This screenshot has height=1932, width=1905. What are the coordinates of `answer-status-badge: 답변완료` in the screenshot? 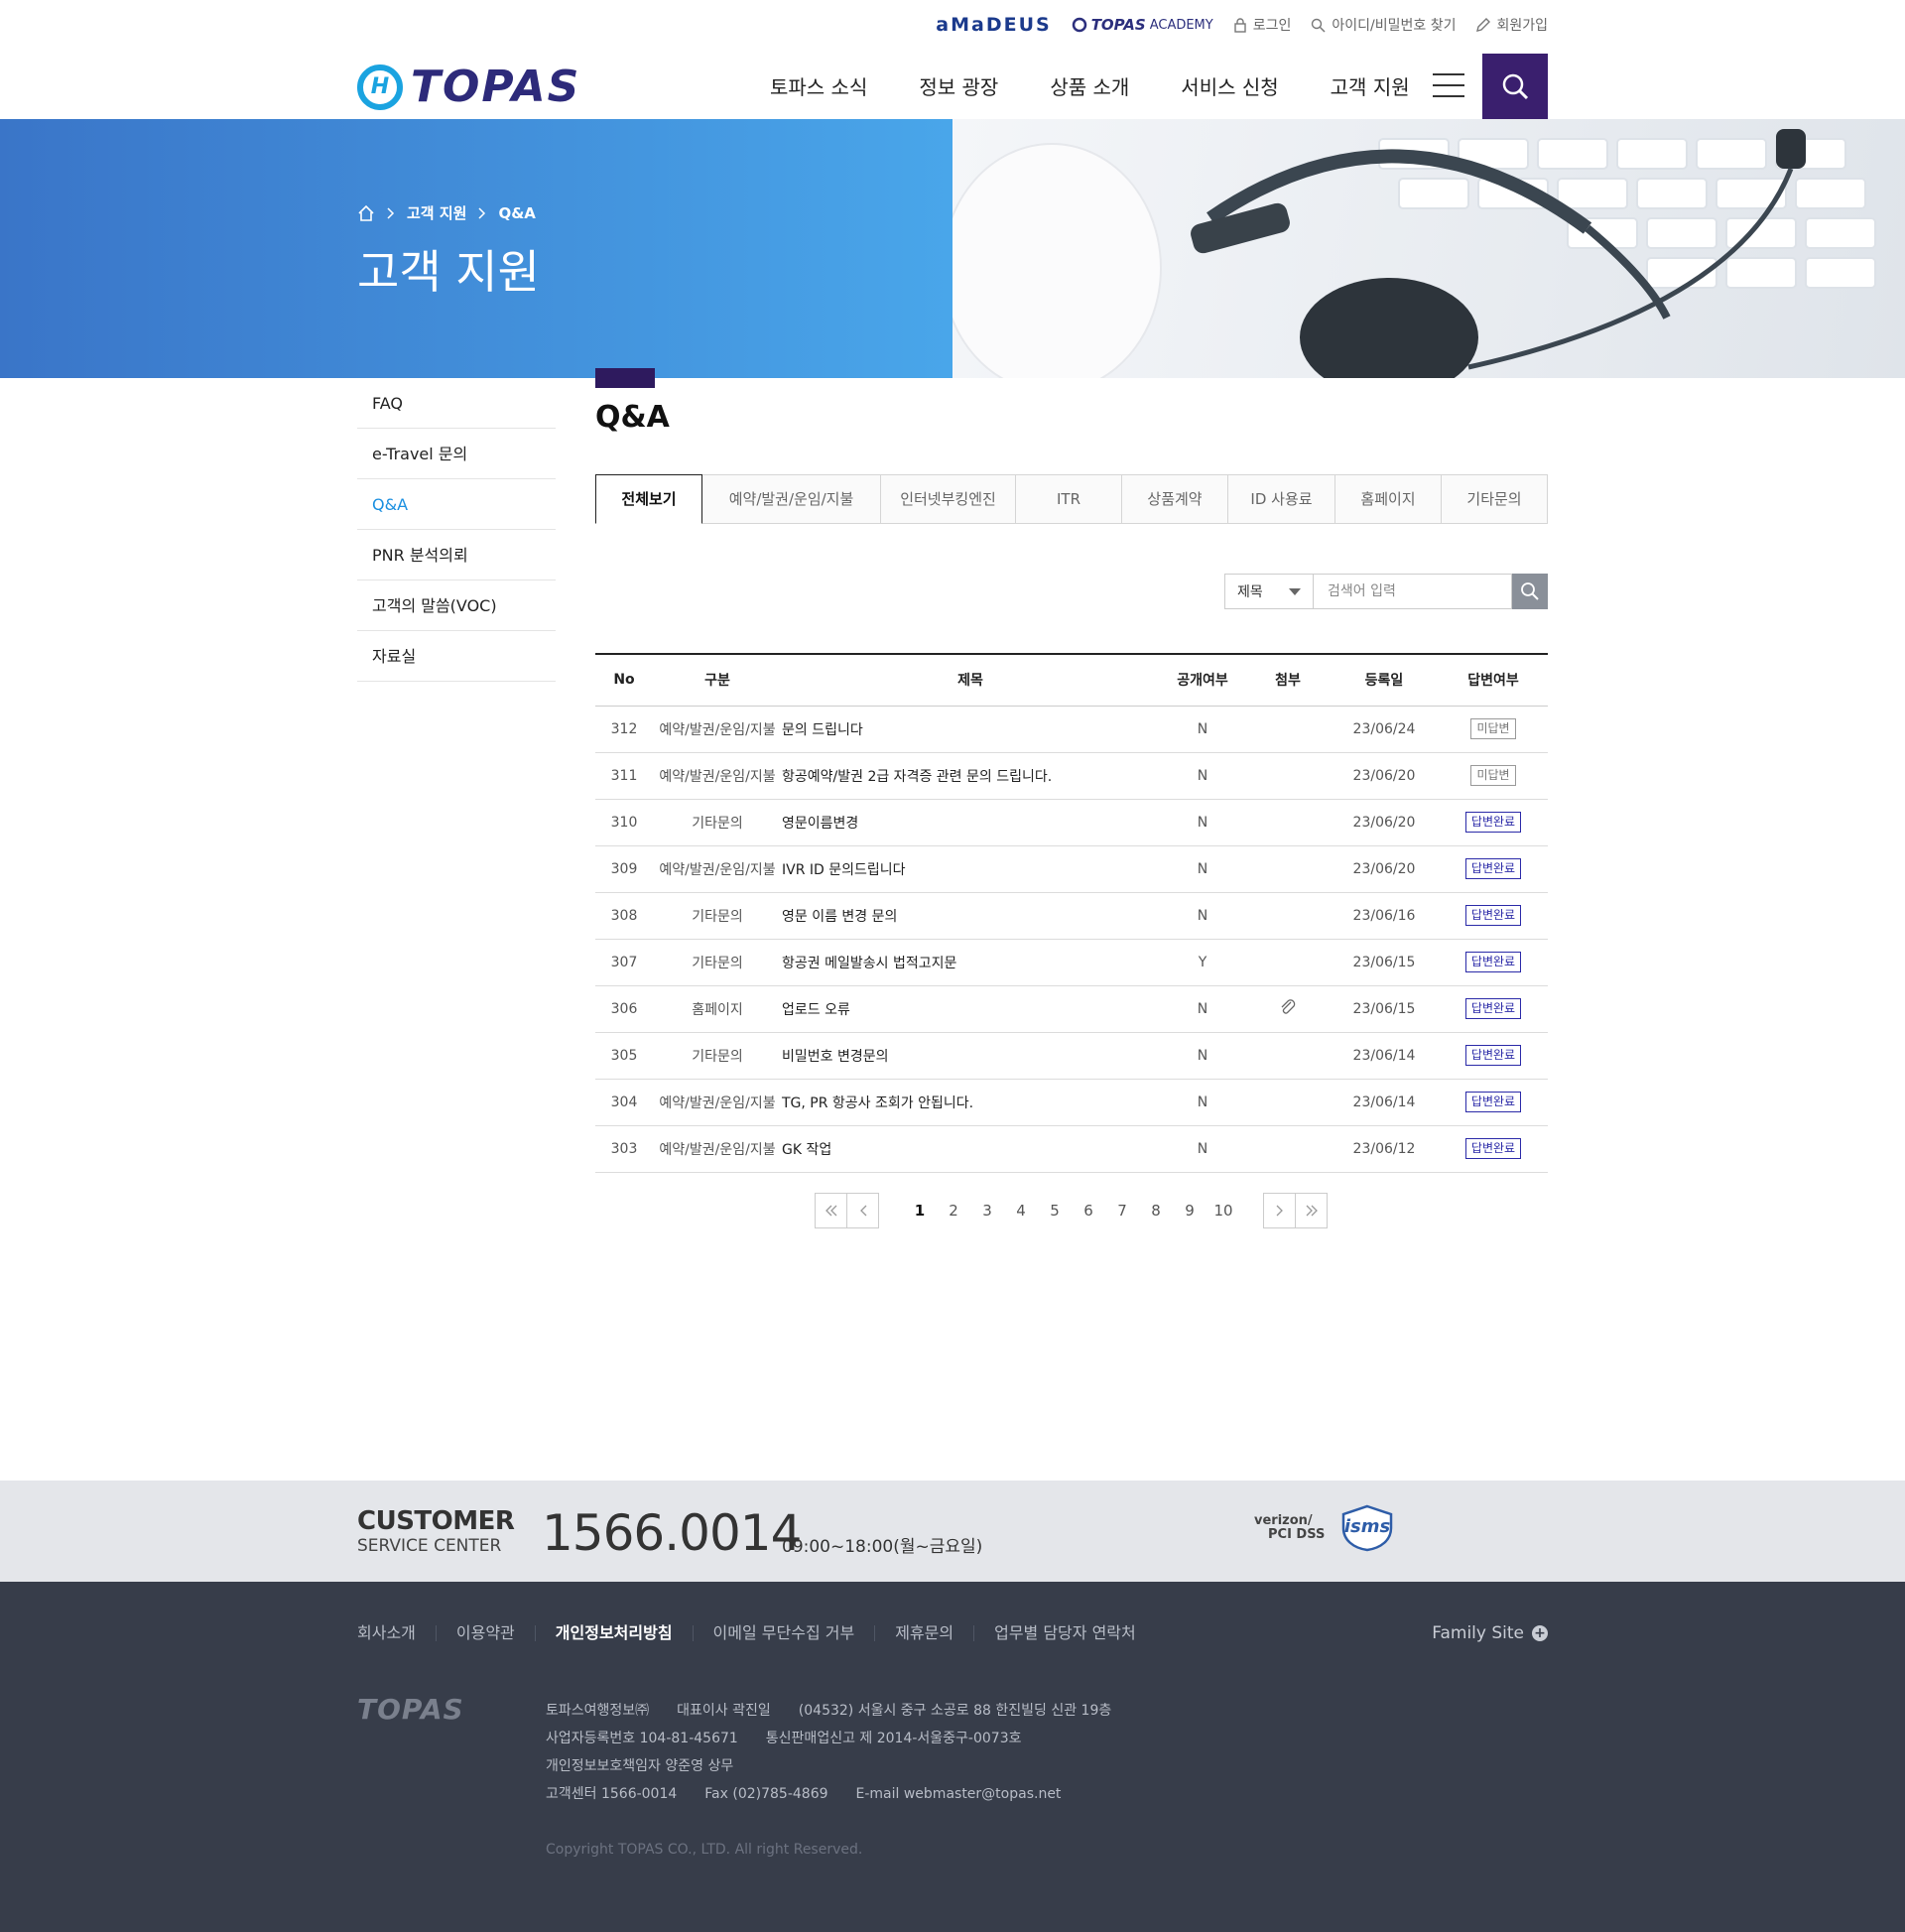 It's located at (1493, 1009).